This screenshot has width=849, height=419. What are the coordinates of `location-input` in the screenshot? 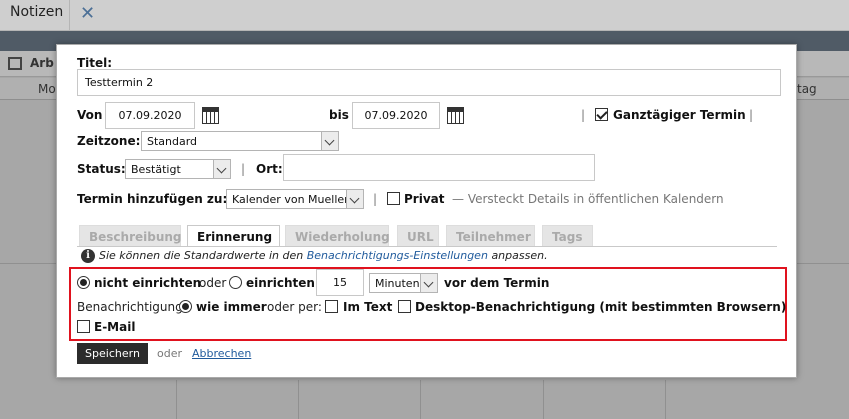 It's located at (439, 167).